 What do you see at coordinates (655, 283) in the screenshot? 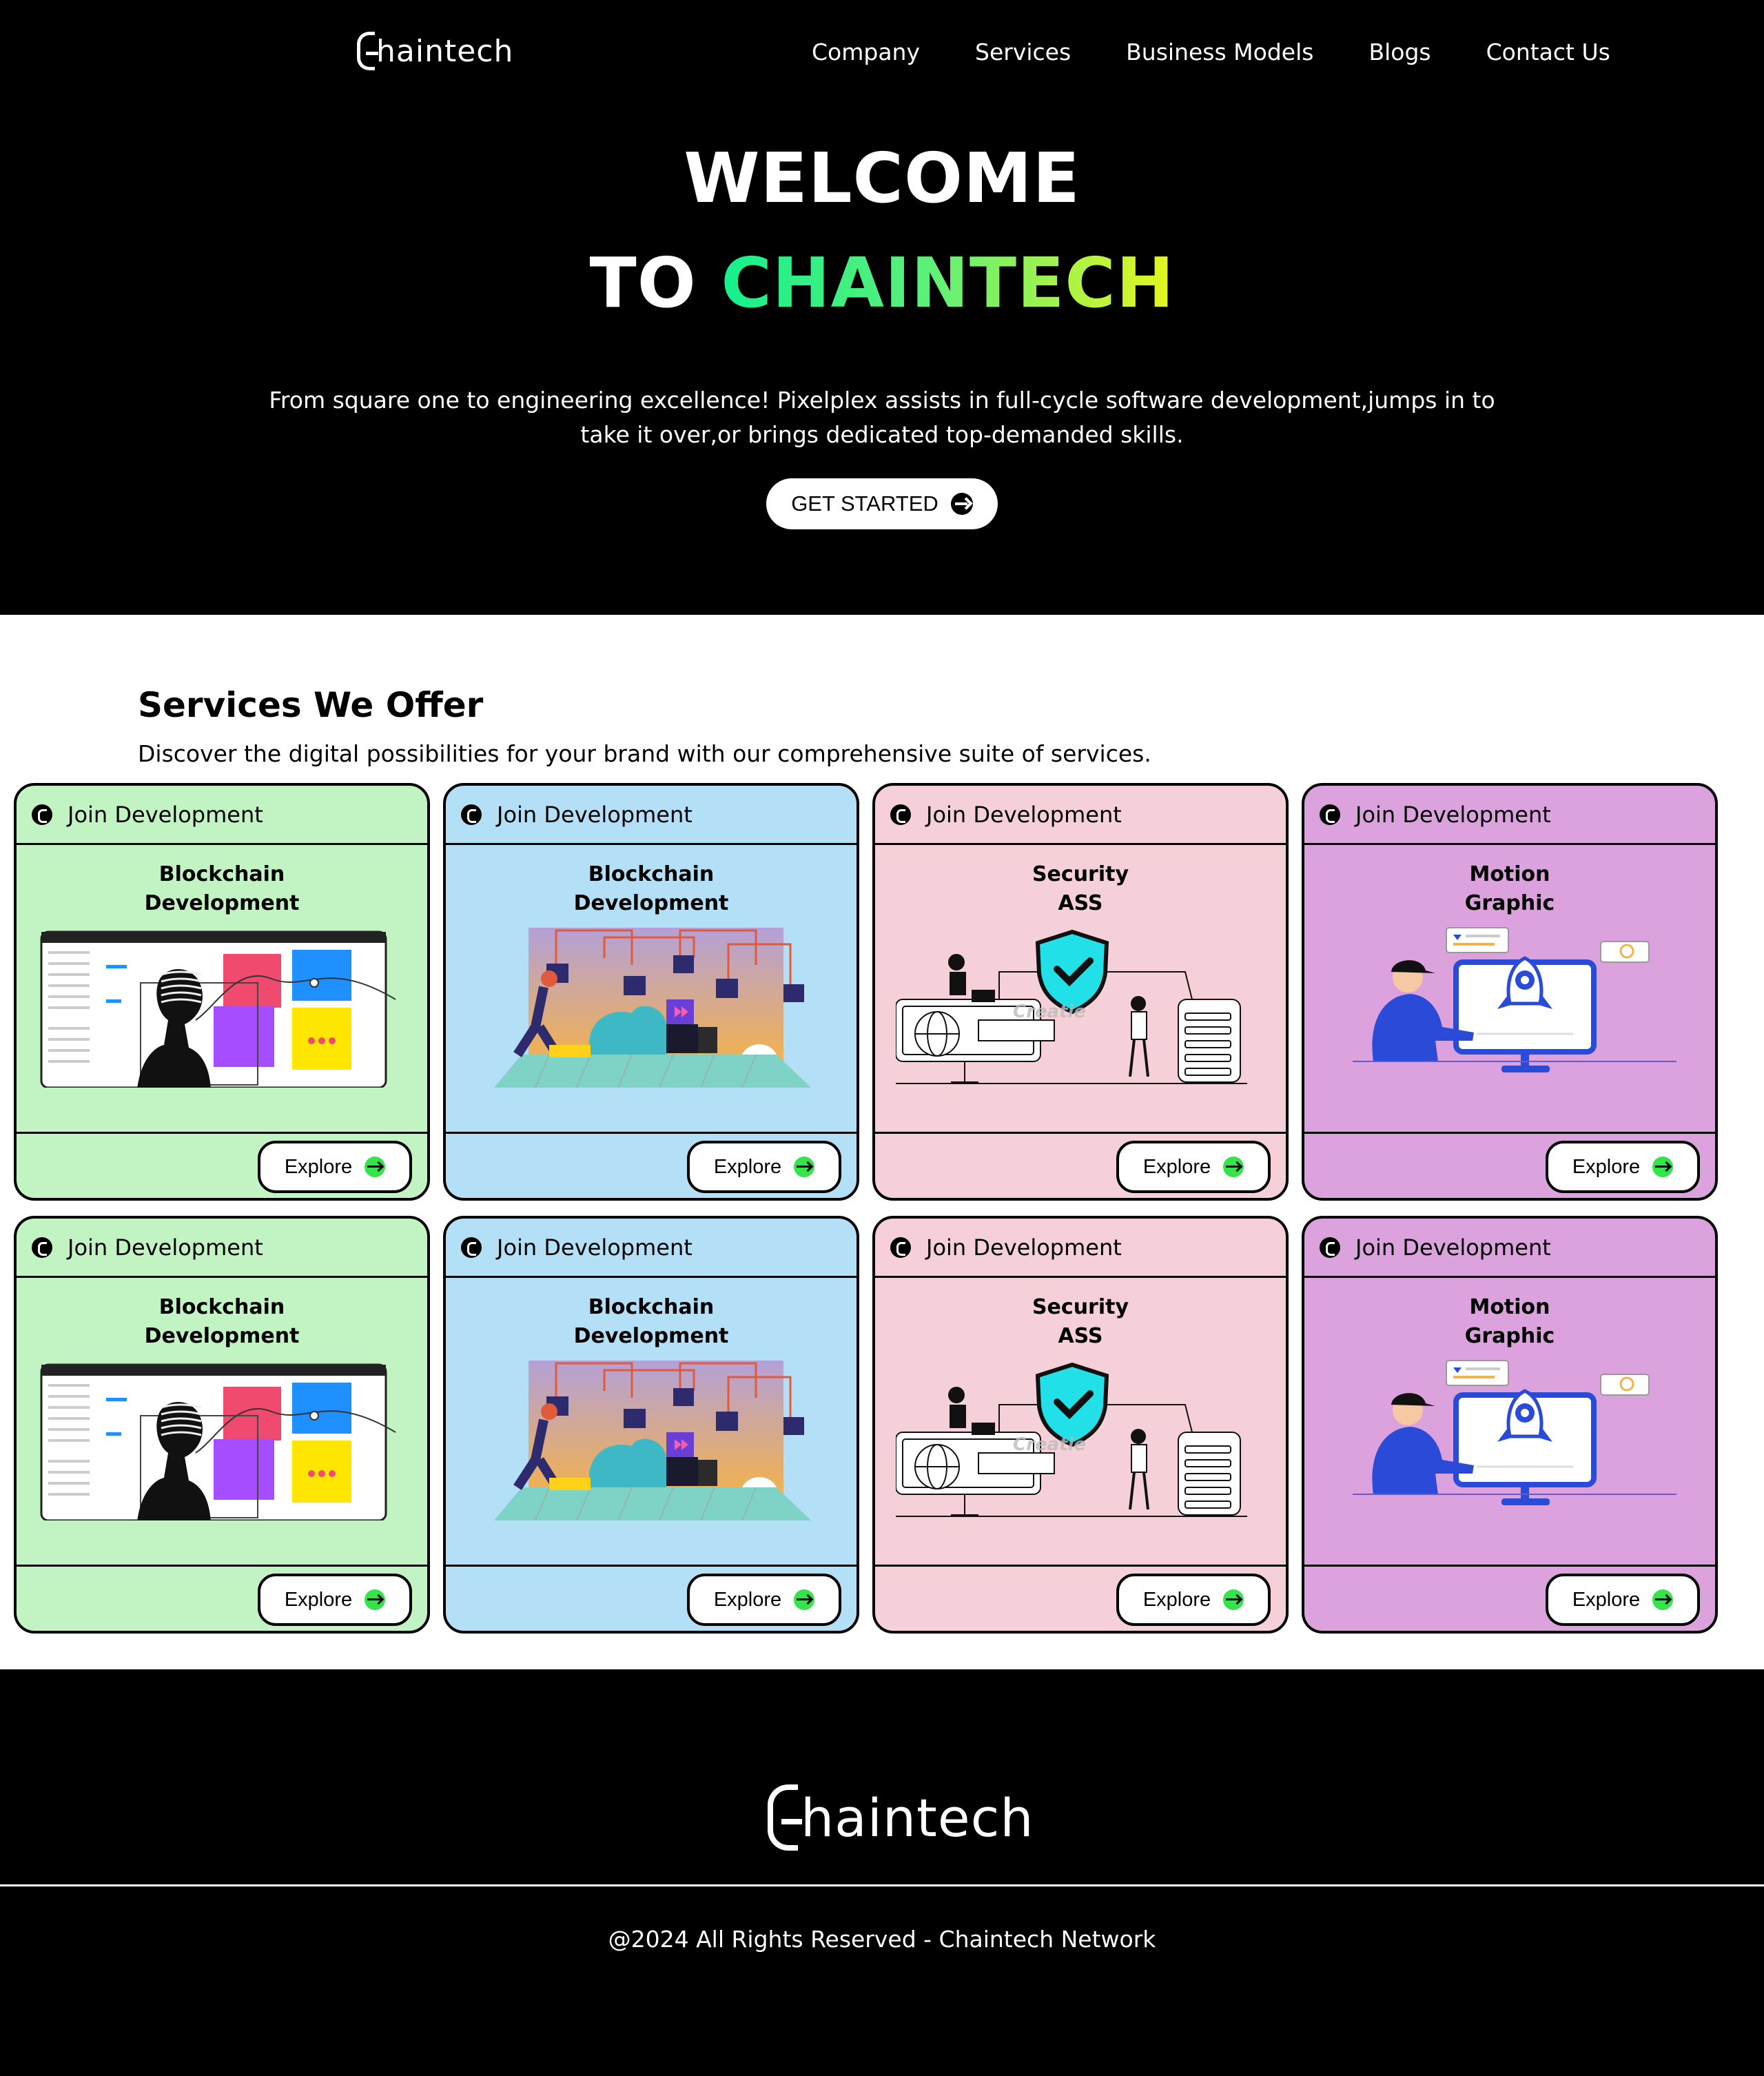
I see `hero-title-to: TO` at bounding box center [655, 283].